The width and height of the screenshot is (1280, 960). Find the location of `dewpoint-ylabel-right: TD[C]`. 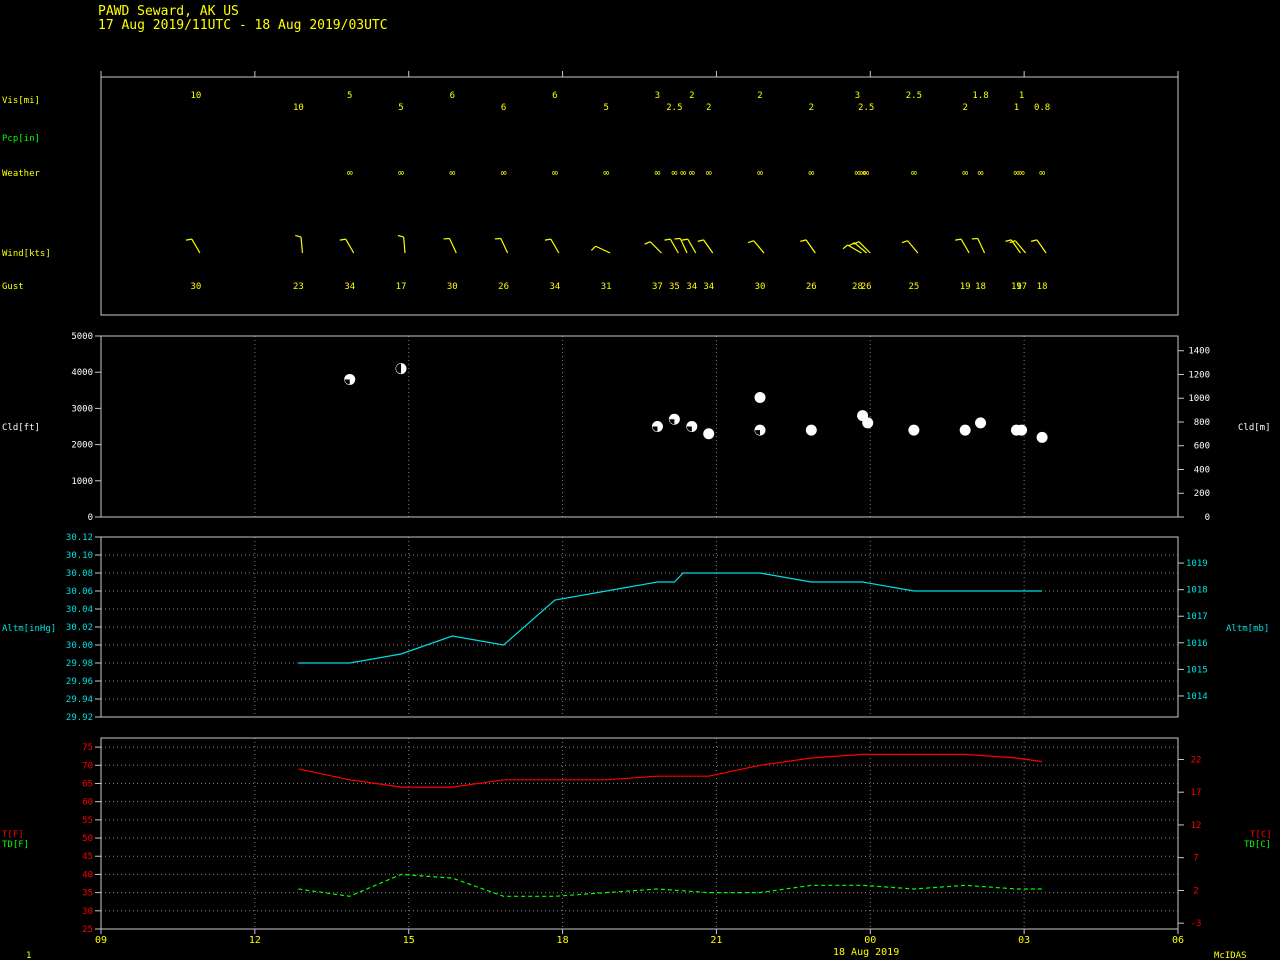

dewpoint-ylabel-right: TD[C] is located at coordinates (1257, 845).